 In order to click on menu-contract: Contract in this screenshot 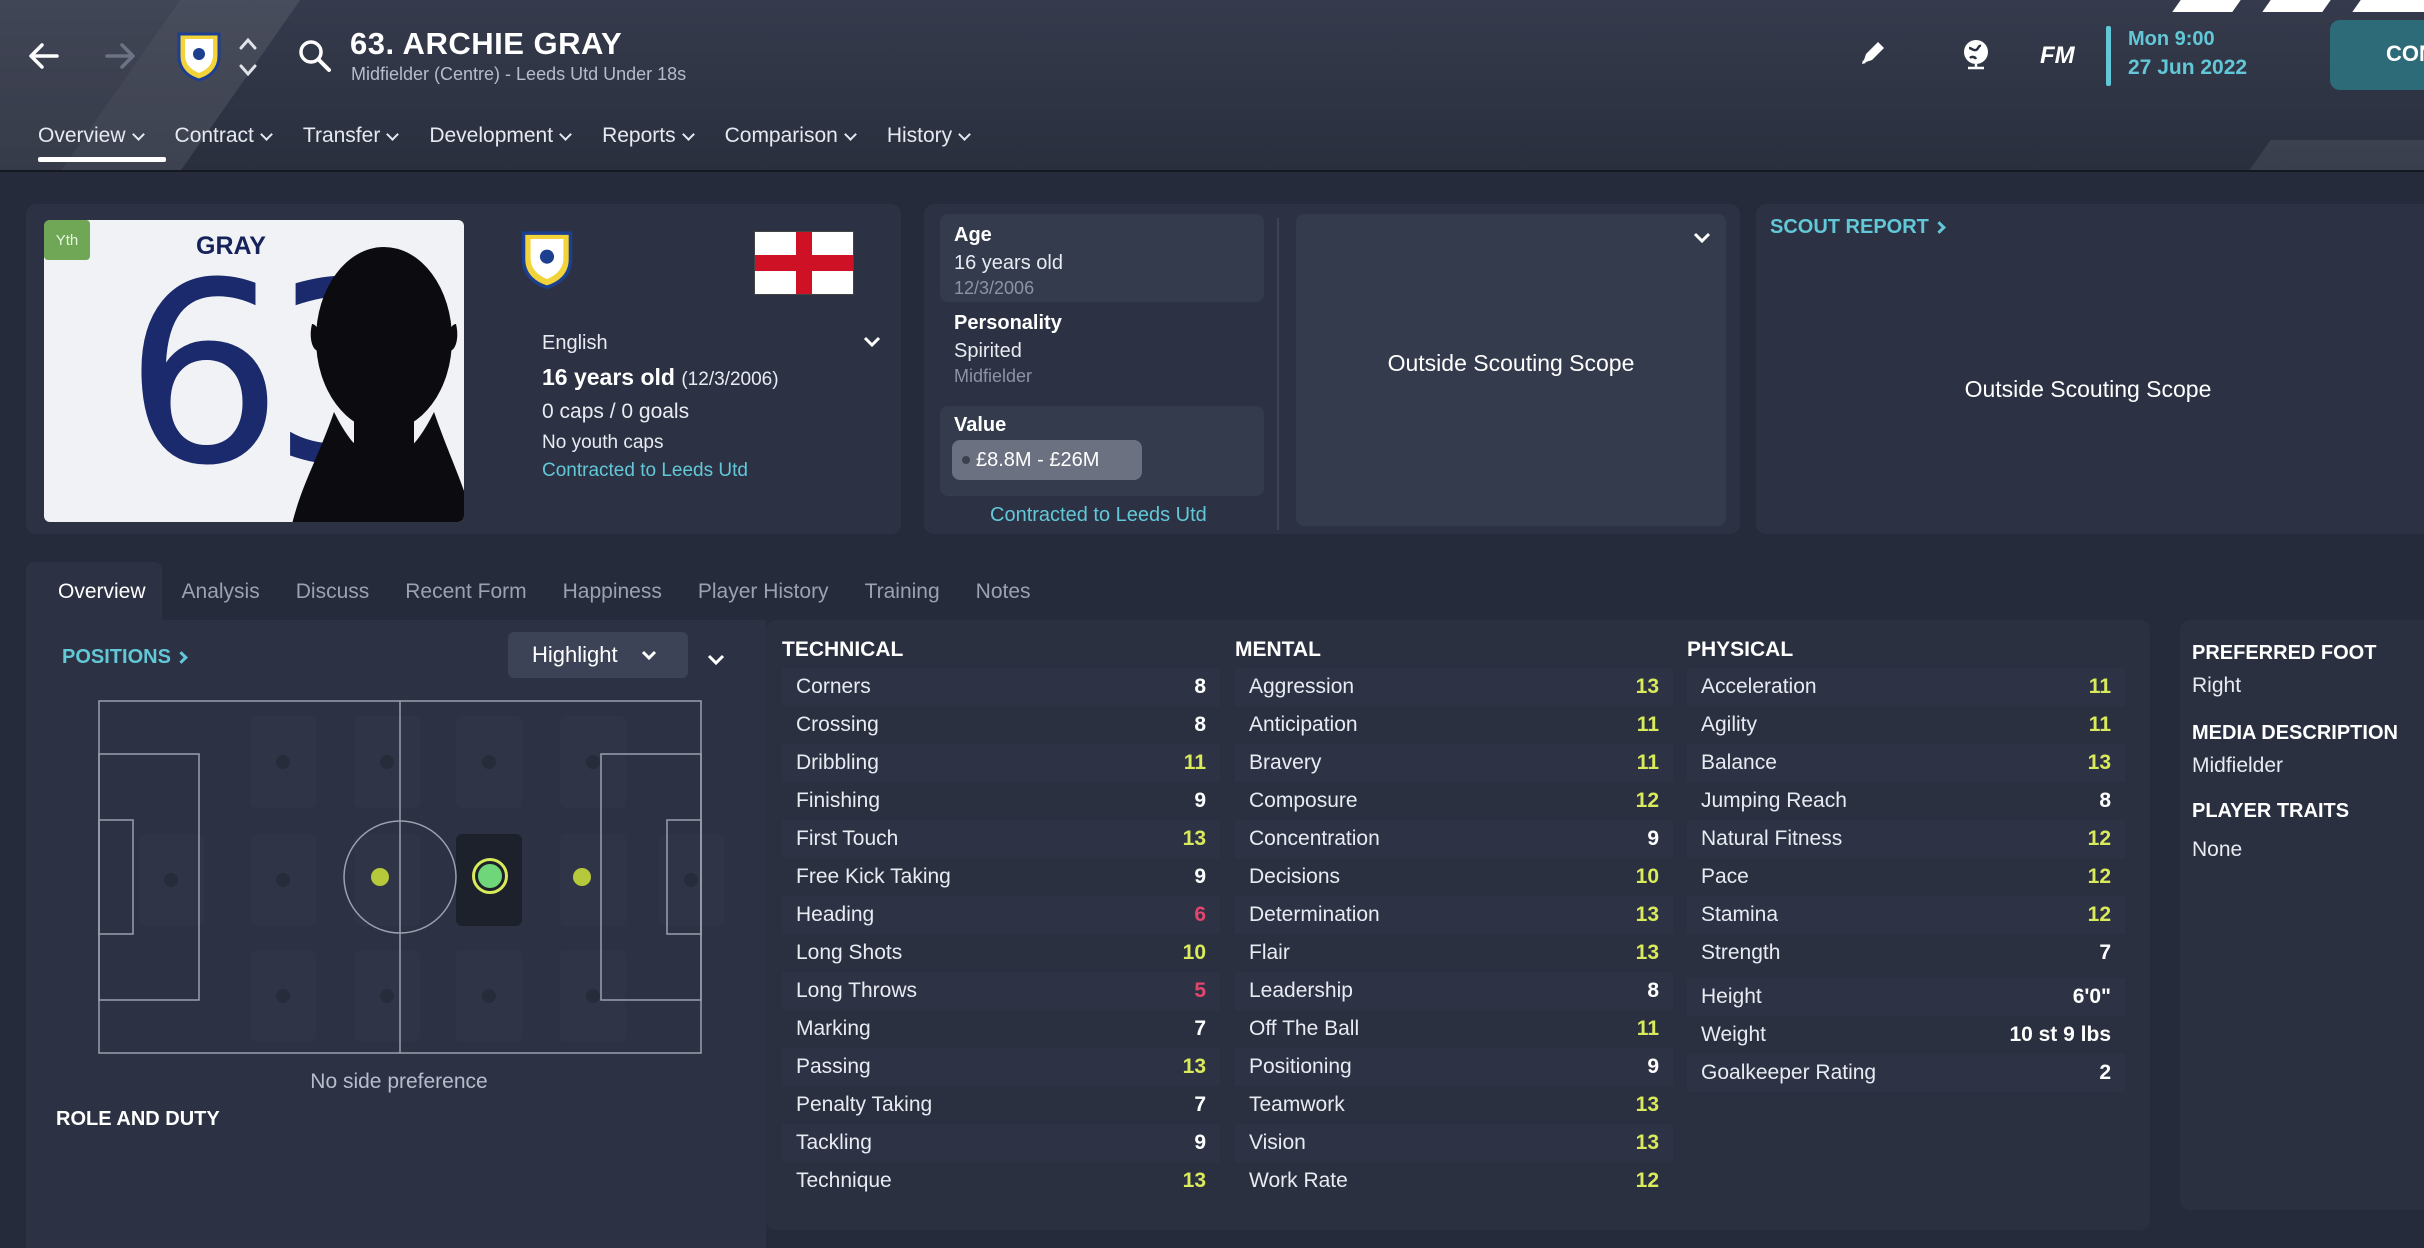, I will do `click(224, 136)`.